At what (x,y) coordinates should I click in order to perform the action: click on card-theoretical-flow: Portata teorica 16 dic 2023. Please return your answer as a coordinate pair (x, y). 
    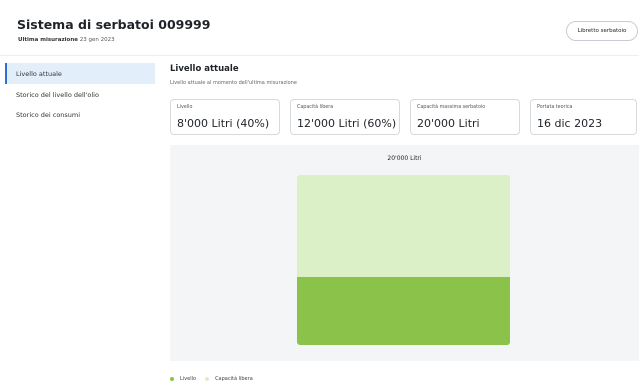
    Looking at the image, I should click on (583, 117).